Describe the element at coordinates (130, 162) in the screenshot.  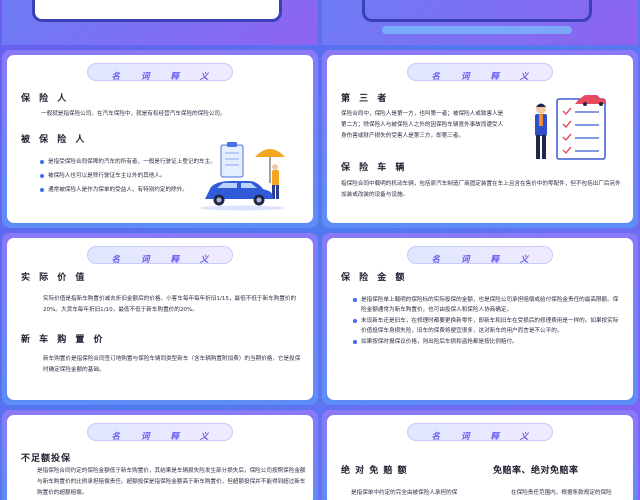
I see `list-item: 是指受保险合同保障的汽车的所有者，一般是行驶证上登记的车主。` at that location.